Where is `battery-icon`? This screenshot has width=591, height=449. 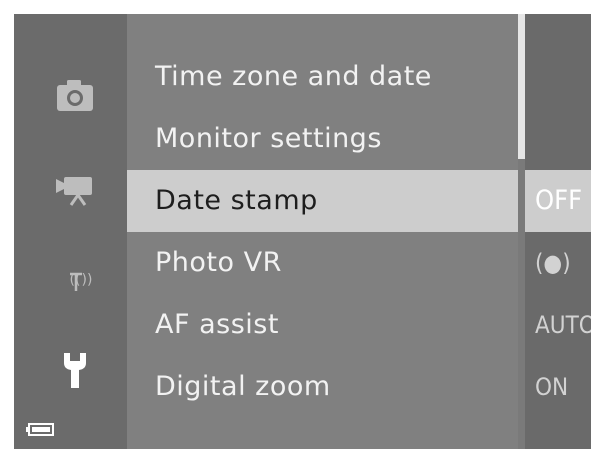
battery-icon is located at coordinates (40, 428).